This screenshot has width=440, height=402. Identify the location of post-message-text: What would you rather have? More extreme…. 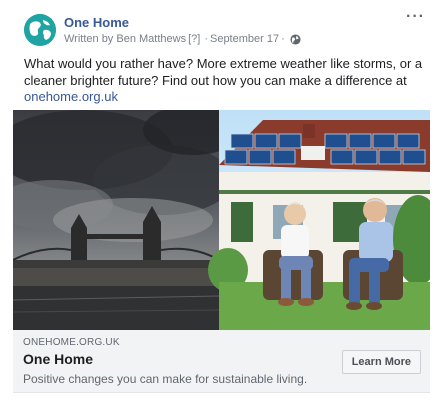
(223, 72).